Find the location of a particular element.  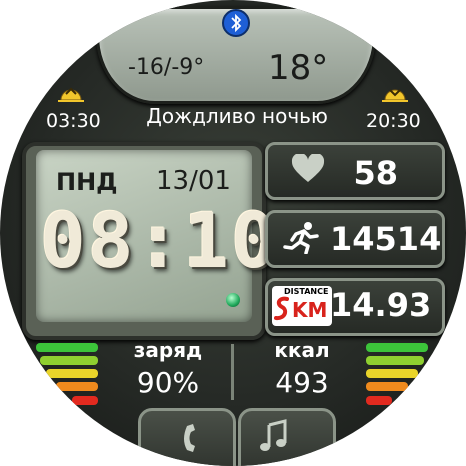

calories-label: ккал is located at coordinates (302, 350).